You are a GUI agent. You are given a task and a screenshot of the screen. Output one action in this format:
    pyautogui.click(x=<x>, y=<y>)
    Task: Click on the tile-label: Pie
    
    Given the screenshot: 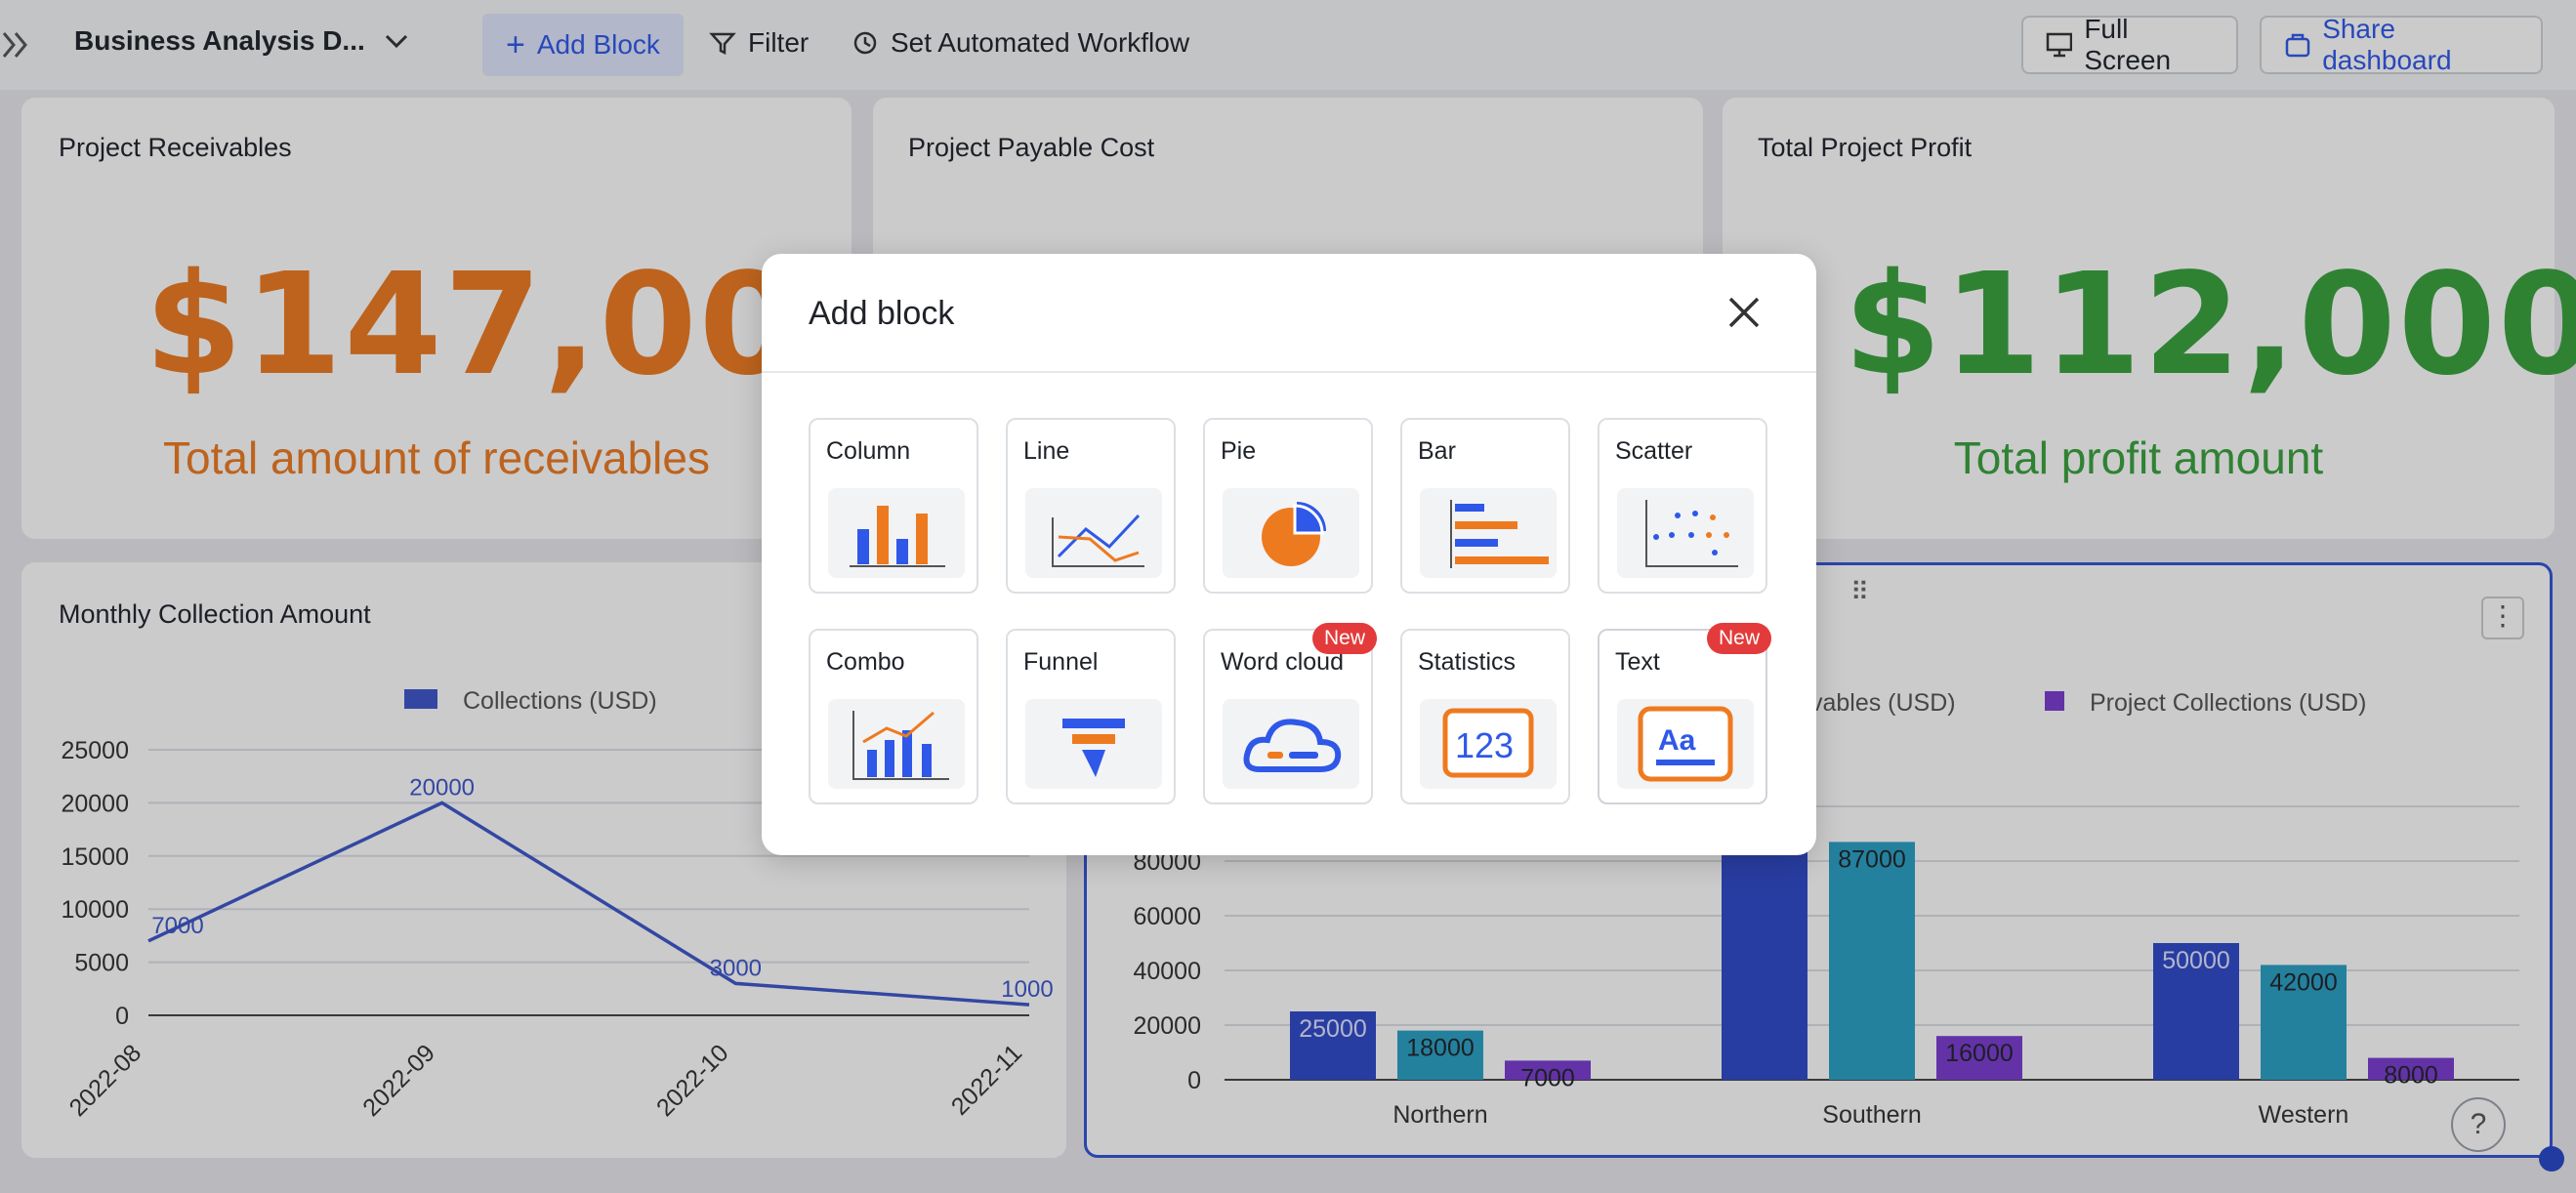 What is the action you would take?
    pyautogui.click(x=1239, y=451)
    